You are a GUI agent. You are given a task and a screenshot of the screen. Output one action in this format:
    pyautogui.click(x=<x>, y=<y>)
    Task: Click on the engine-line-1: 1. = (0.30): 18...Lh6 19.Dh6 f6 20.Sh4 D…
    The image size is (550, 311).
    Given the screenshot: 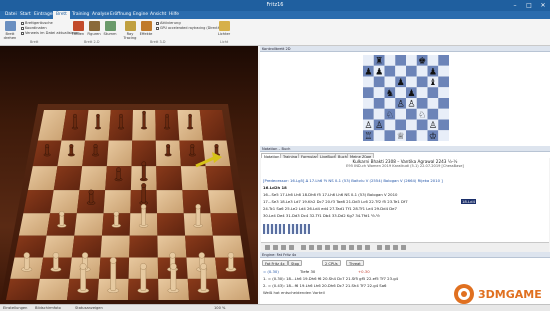 What is the action you would take?
    pyautogui.click(x=330, y=278)
    